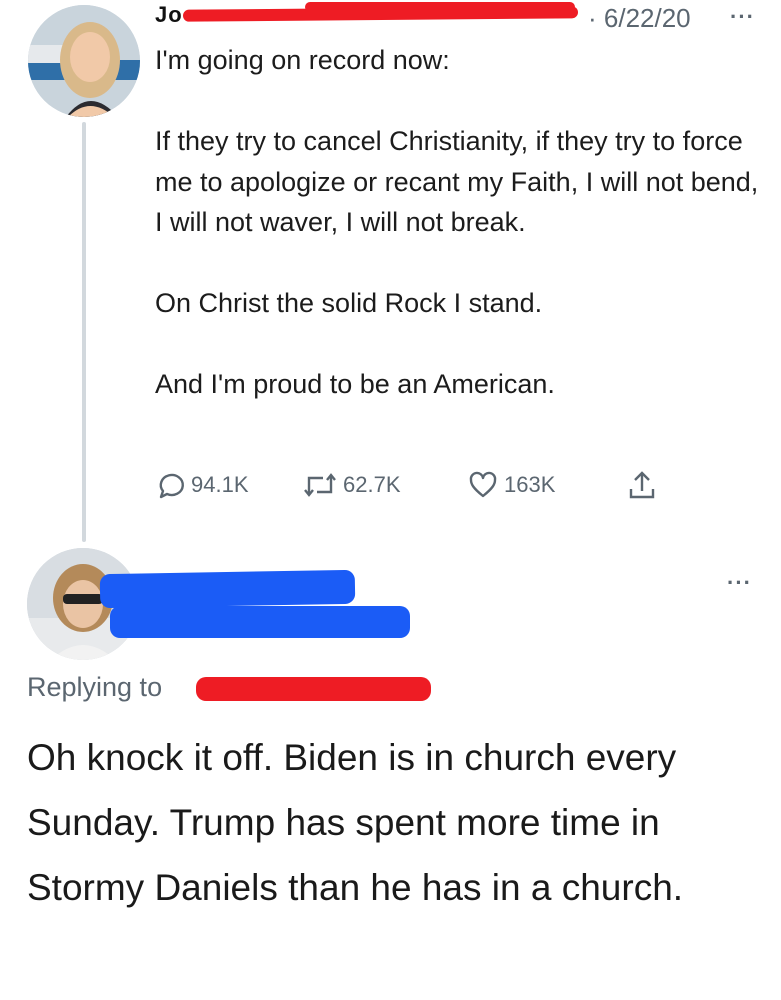  I want to click on more-options-icon: ···, so click(742, 17).